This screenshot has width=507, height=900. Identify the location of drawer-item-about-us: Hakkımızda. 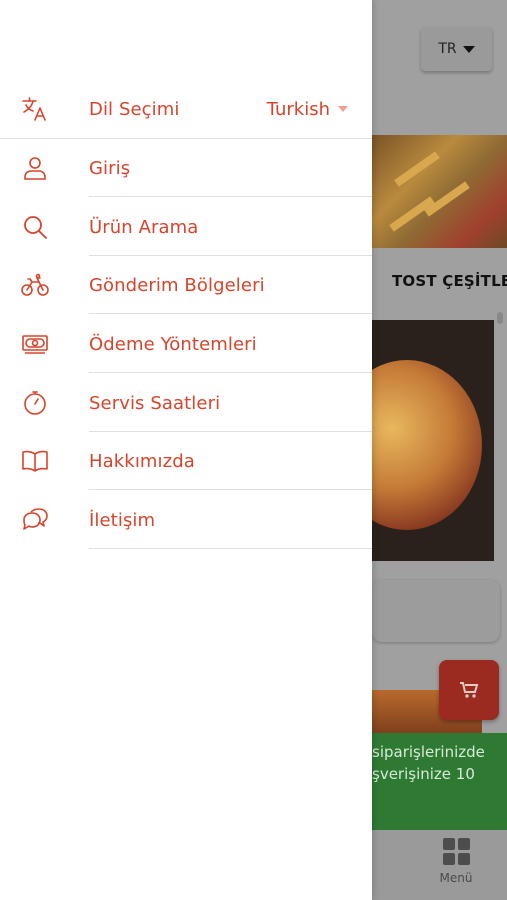
(186, 461).